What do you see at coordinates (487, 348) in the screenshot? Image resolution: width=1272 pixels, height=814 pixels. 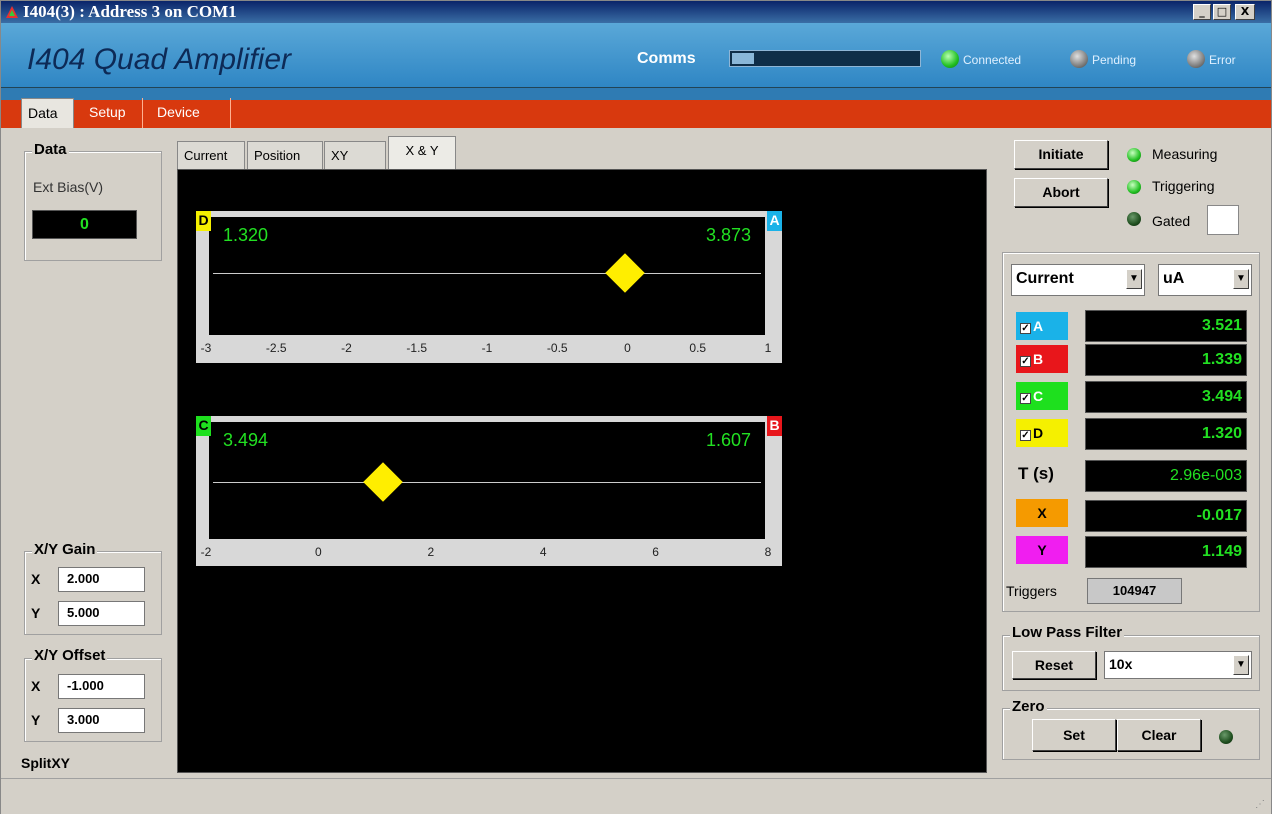 I see `tick-label: -1` at bounding box center [487, 348].